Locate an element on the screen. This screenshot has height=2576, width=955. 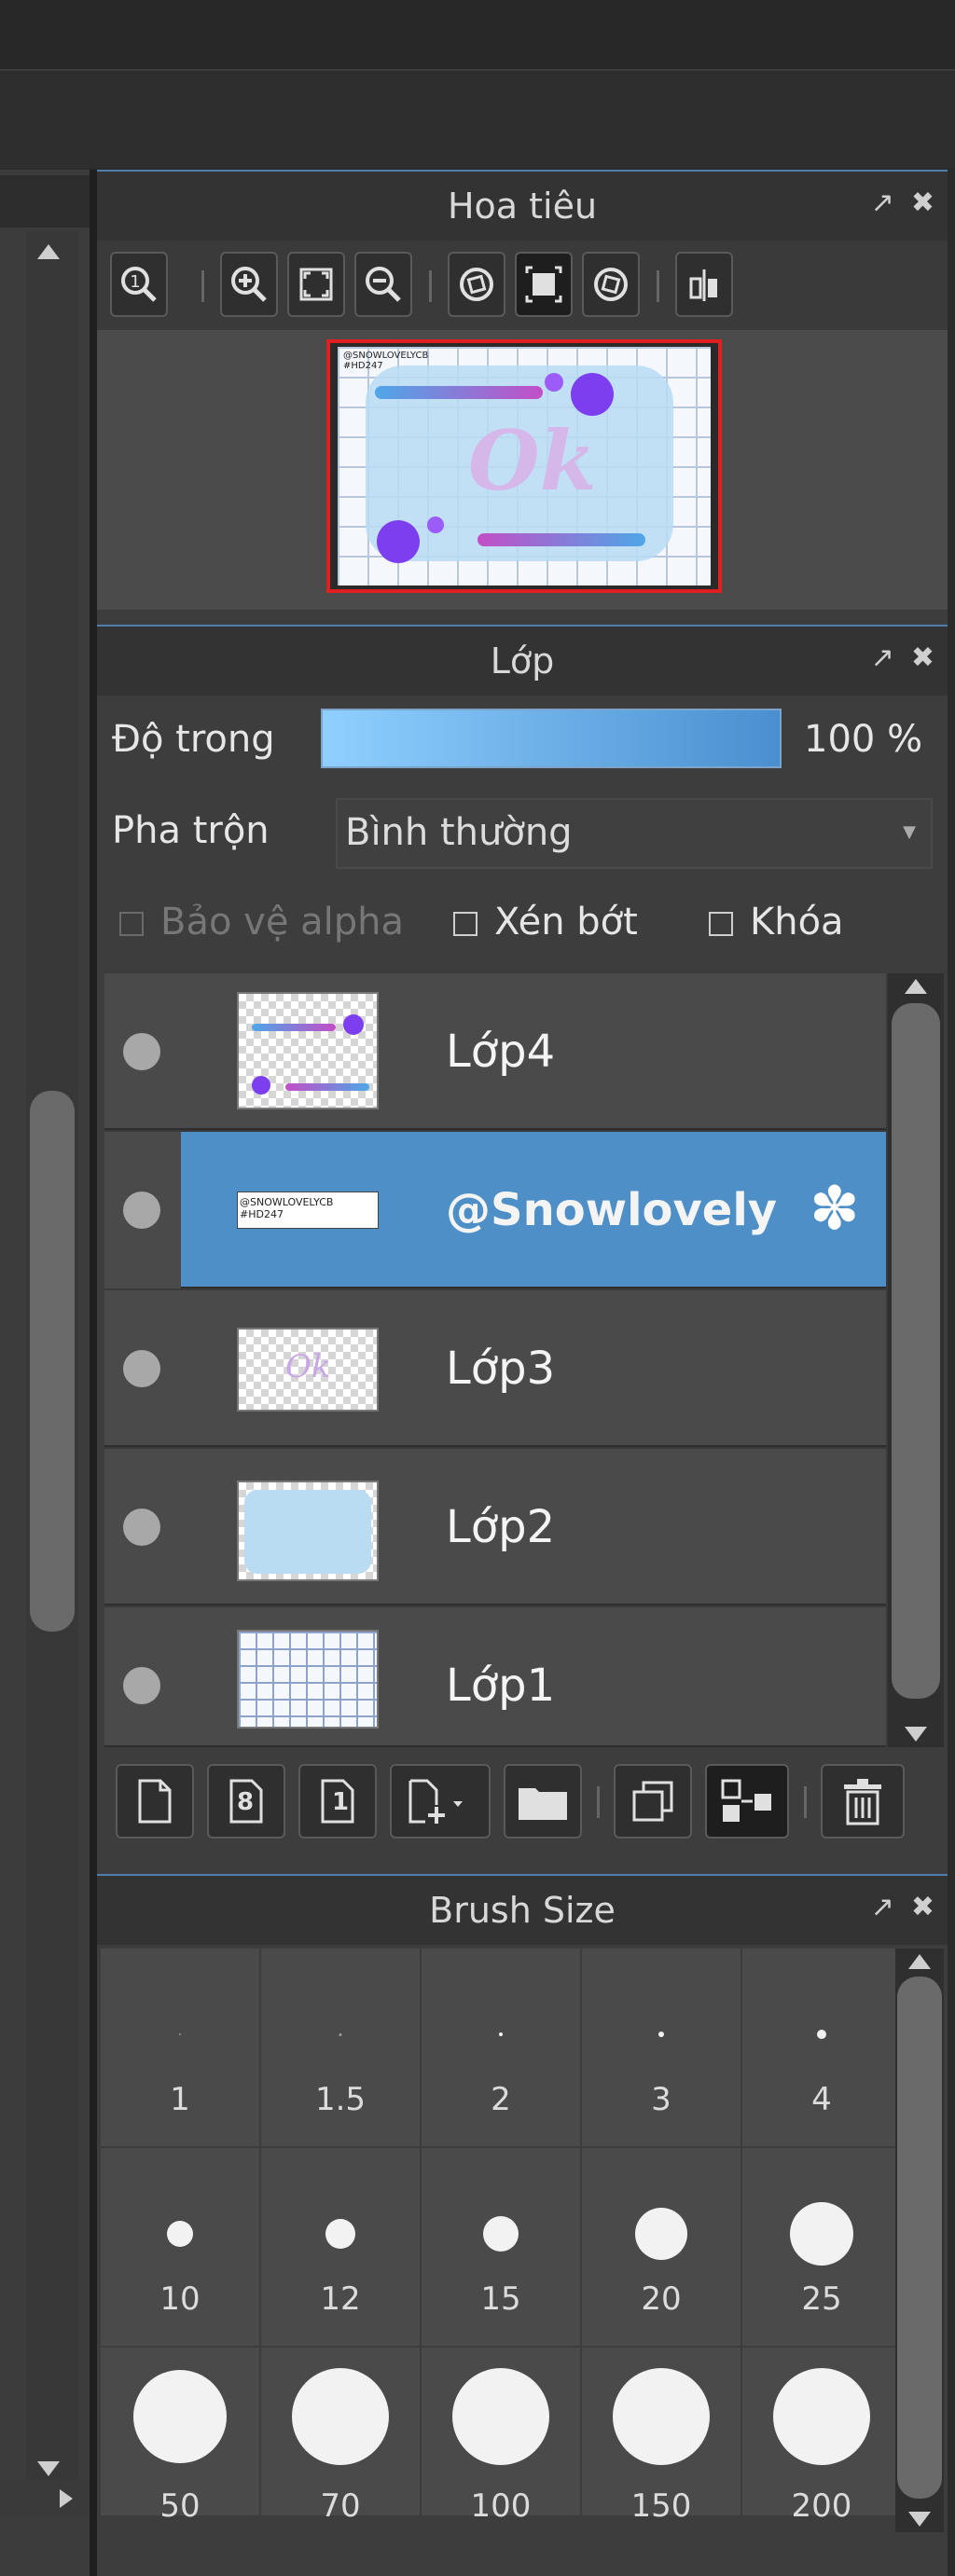
lock-label: Khóa is located at coordinates (797, 922).